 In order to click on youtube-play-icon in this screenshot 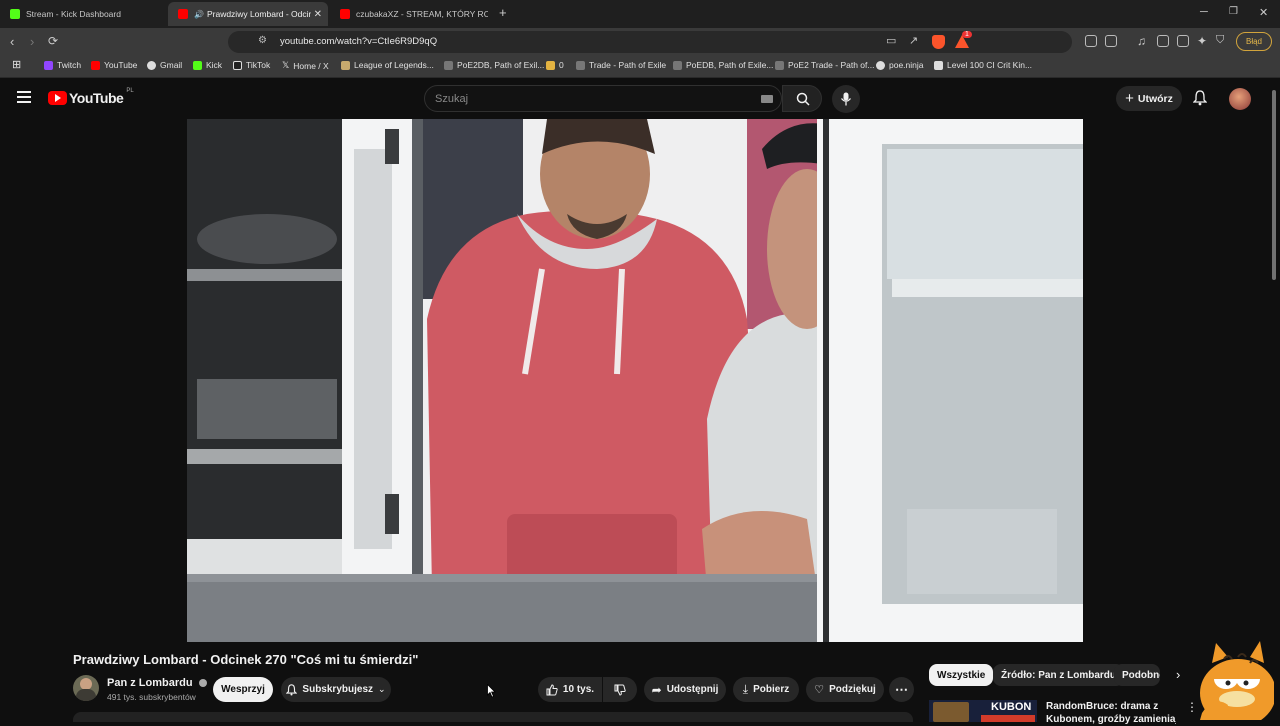, I will do `click(57, 98)`.